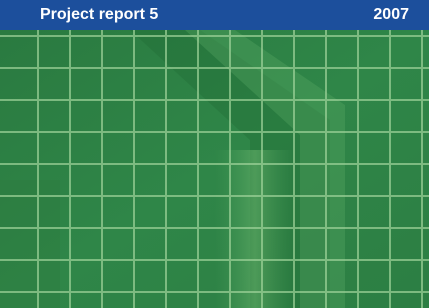 This screenshot has height=308, width=429. I want to click on report-series-label: Project report 5, so click(99, 14).